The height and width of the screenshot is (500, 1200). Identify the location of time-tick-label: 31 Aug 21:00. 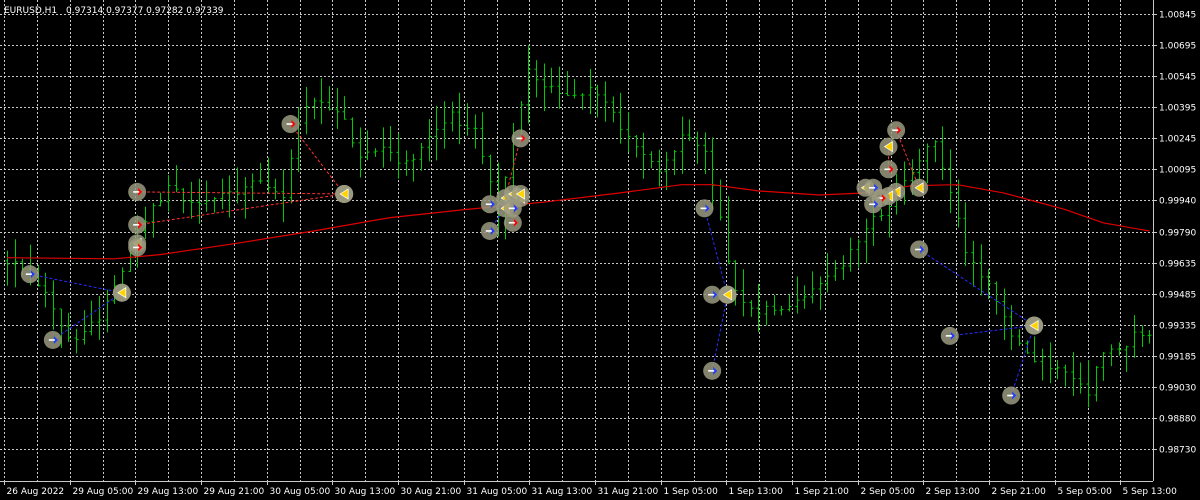
(628, 492).